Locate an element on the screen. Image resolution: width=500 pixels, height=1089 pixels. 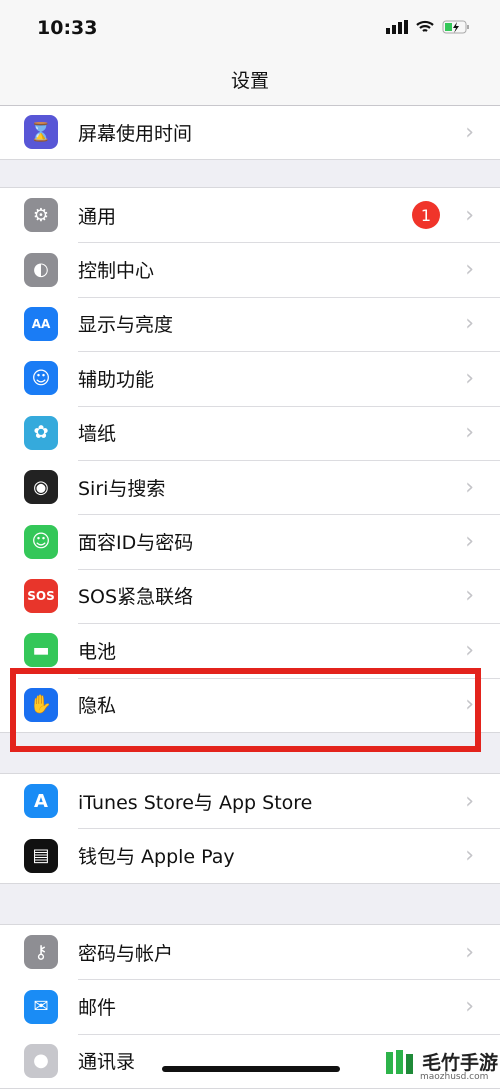
settings-row: AA 显示与亮度 › is located at coordinates (250, 323).